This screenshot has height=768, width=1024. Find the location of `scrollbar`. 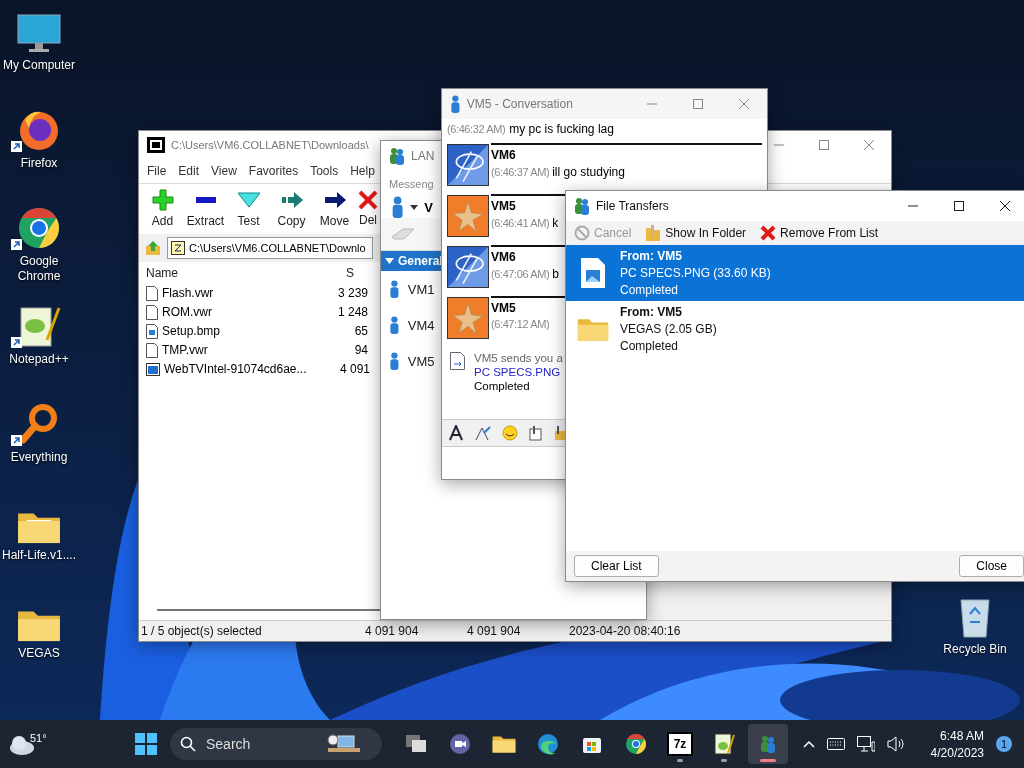

scrollbar is located at coordinates (269, 610).